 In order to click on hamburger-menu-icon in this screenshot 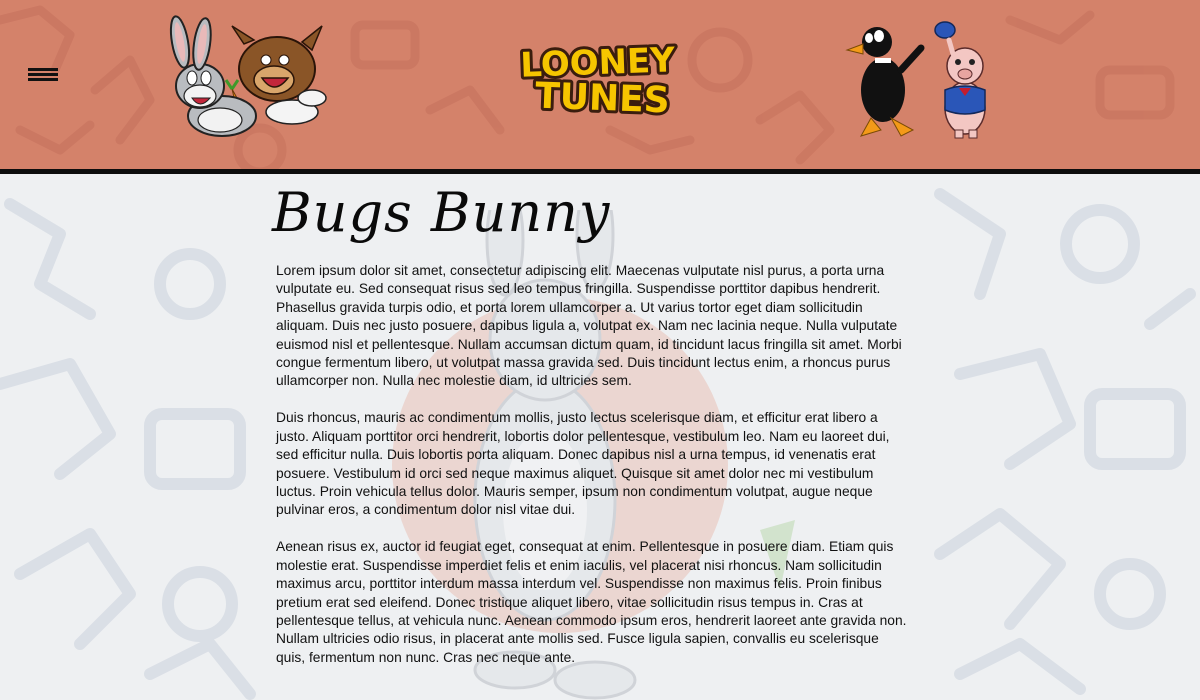, I will do `click(44, 77)`.